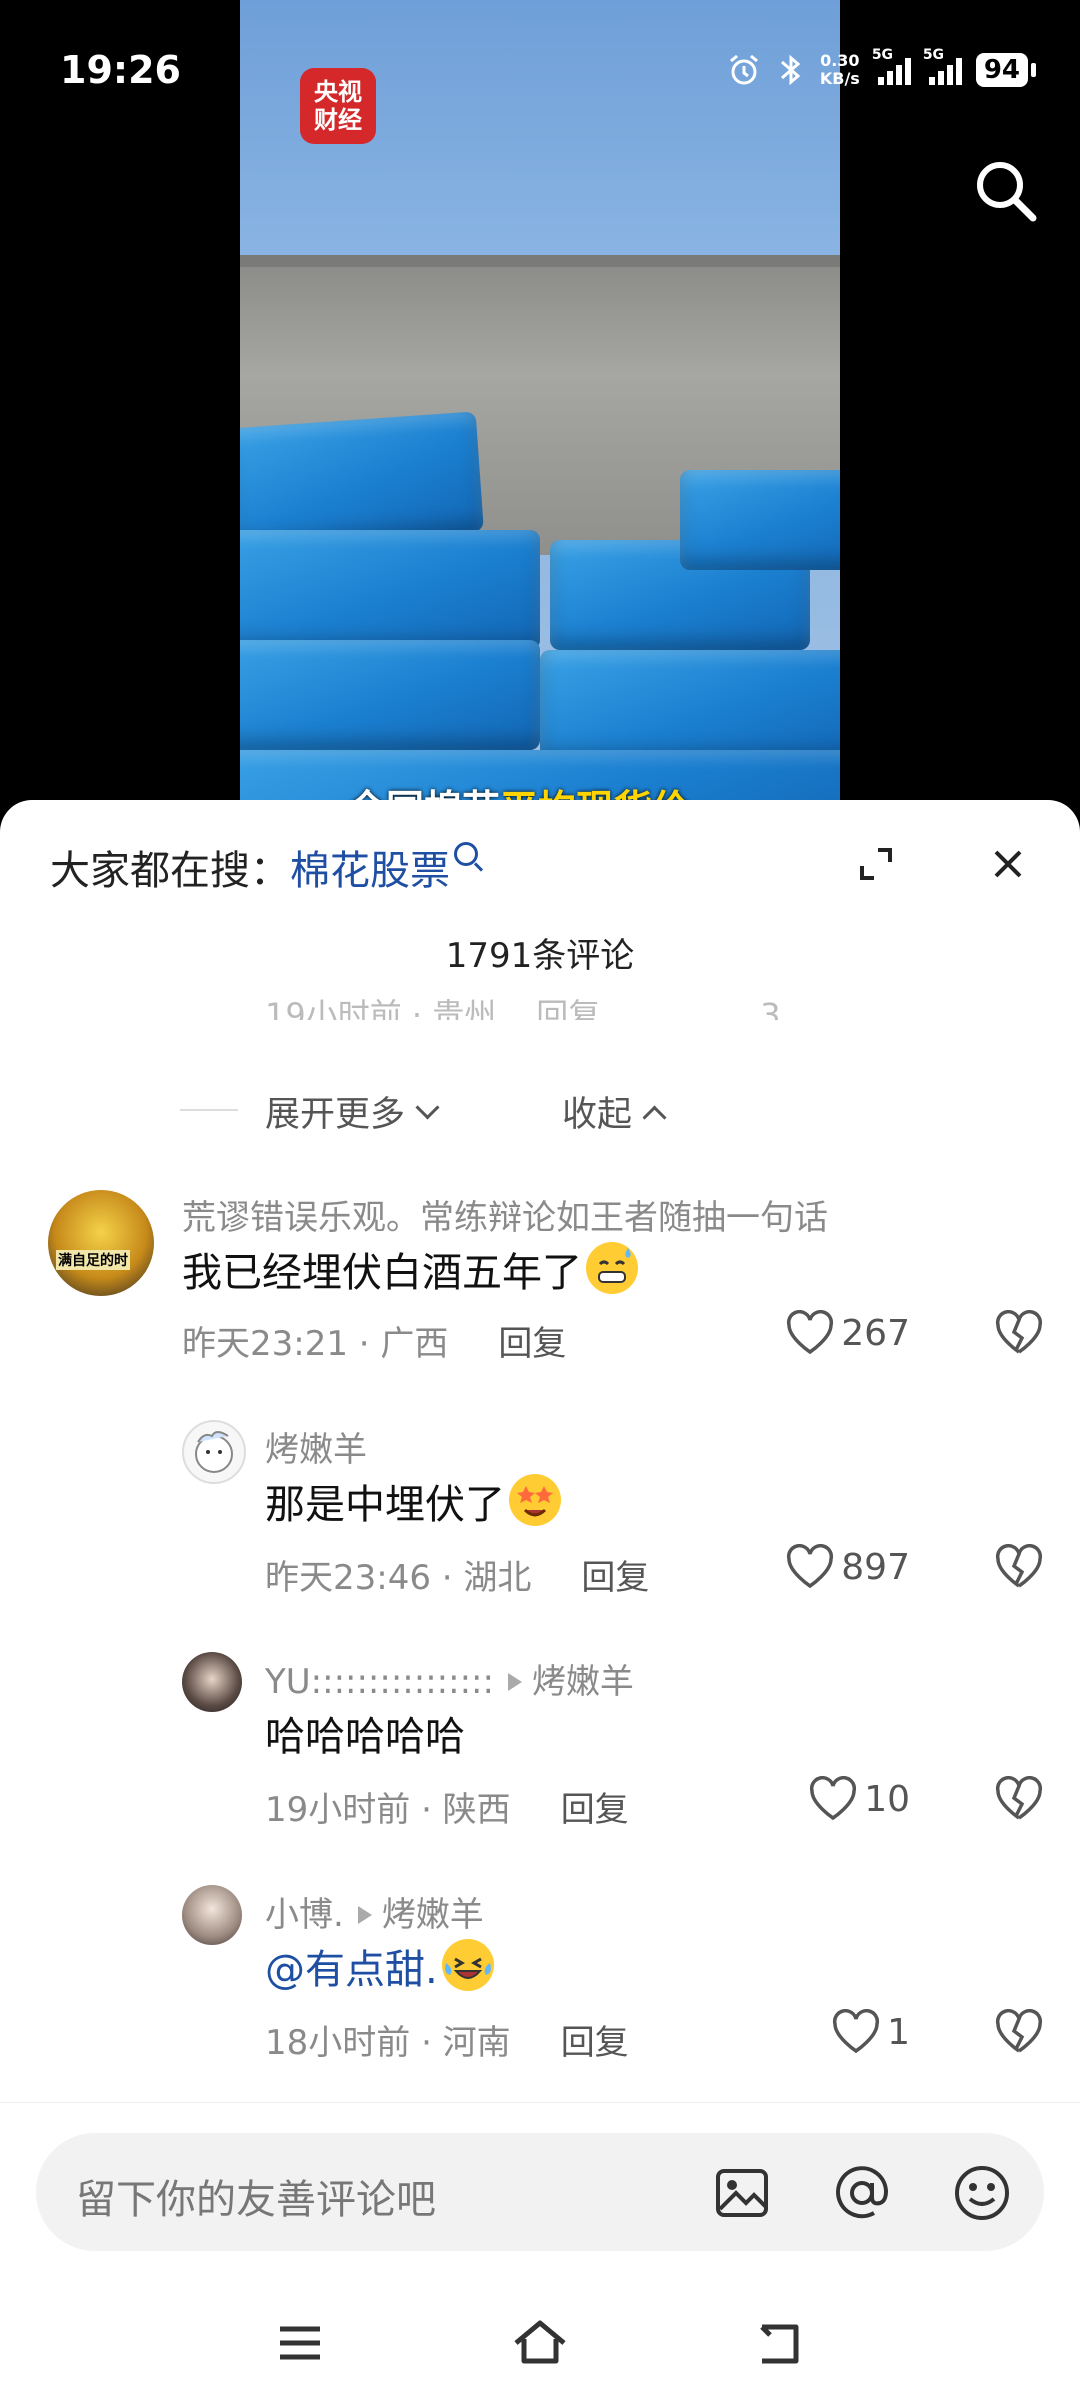 This screenshot has height=2401, width=1080. I want to click on divider, so click(209, 1110).